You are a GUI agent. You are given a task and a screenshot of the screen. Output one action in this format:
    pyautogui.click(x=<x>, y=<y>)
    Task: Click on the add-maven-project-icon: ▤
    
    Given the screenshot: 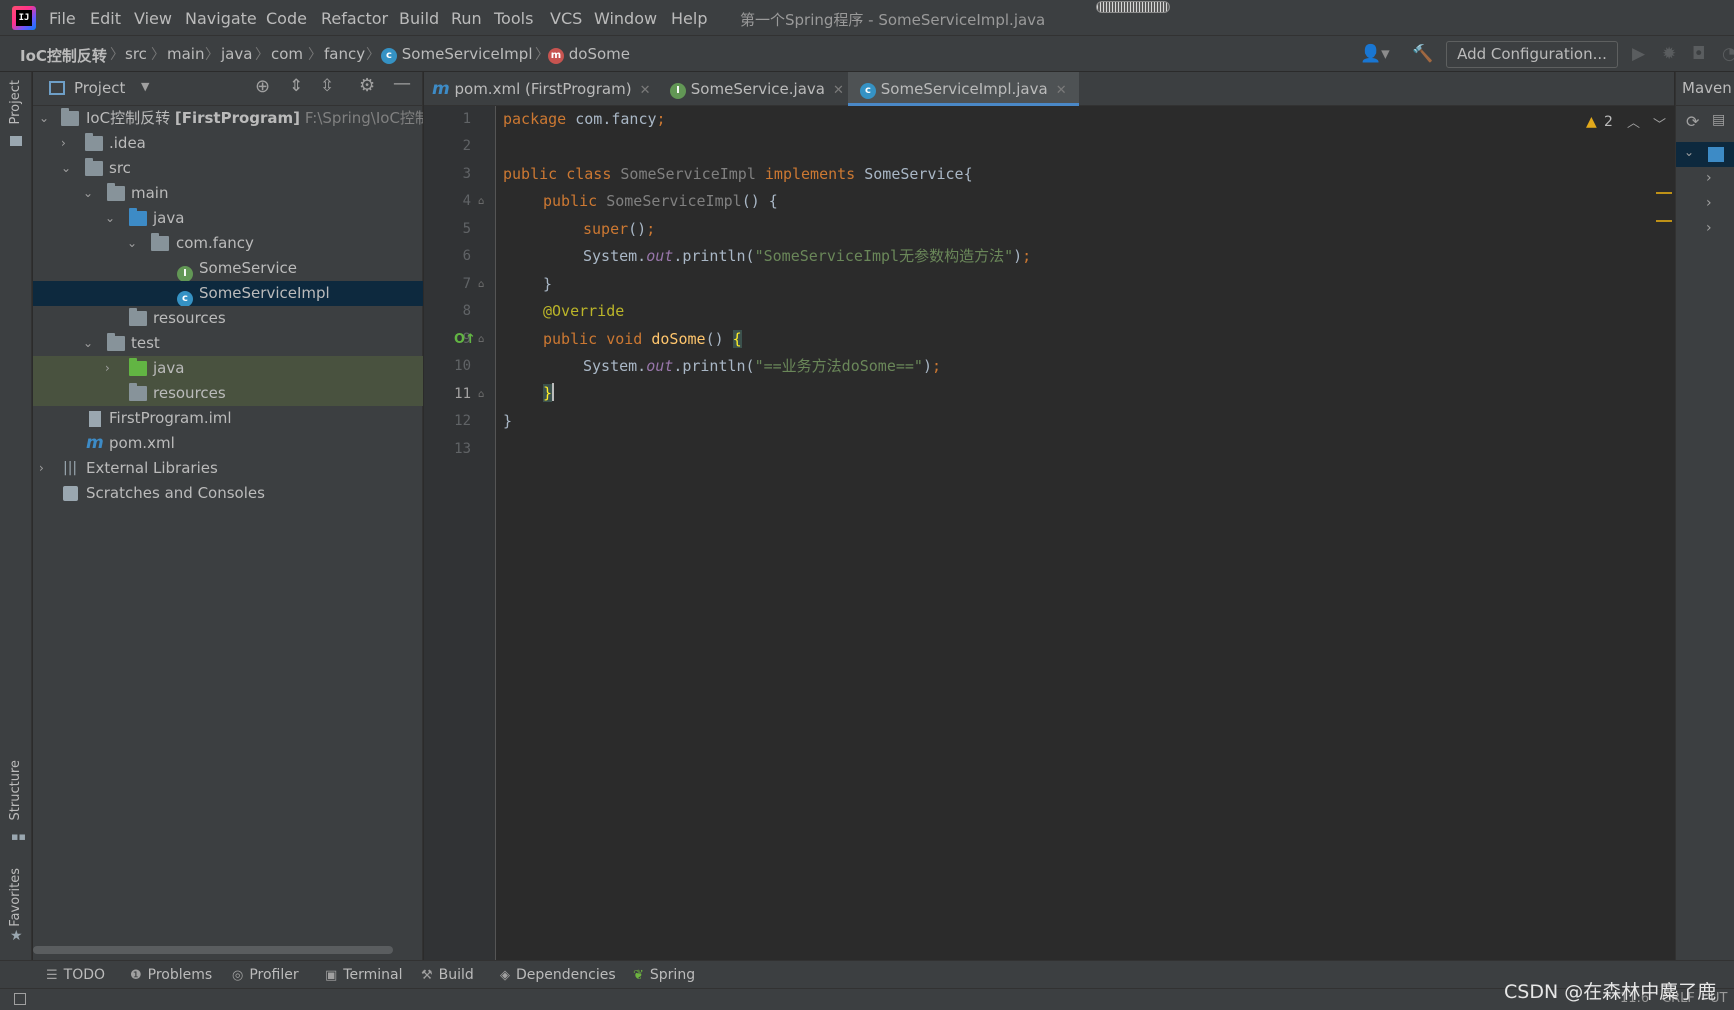 What is the action you would take?
    pyautogui.click(x=1718, y=120)
    